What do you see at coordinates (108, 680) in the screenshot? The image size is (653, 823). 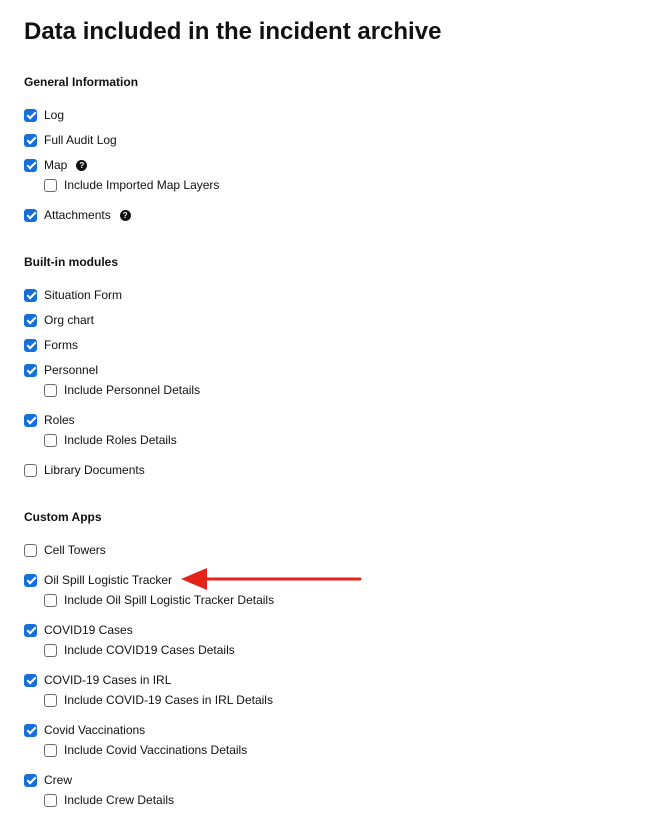 I see `checkbox-label: COVID-19 Cases in IRL` at bounding box center [108, 680].